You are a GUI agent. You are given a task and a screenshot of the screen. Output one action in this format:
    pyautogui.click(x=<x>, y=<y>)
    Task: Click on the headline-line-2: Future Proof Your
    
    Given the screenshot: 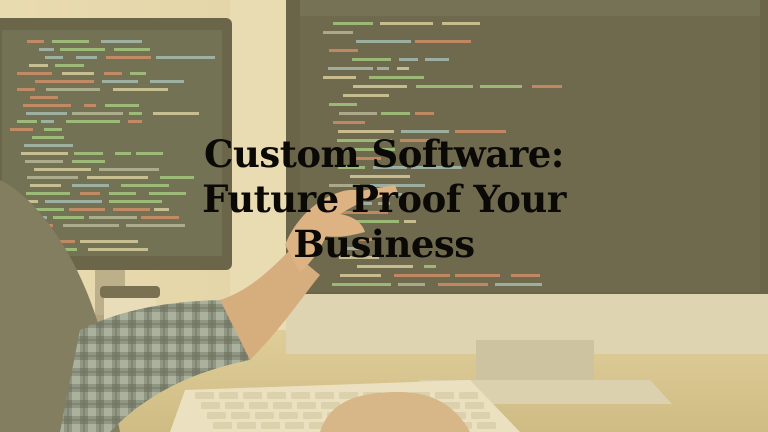 What is the action you would take?
    pyautogui.click(x=384, y=199)
    